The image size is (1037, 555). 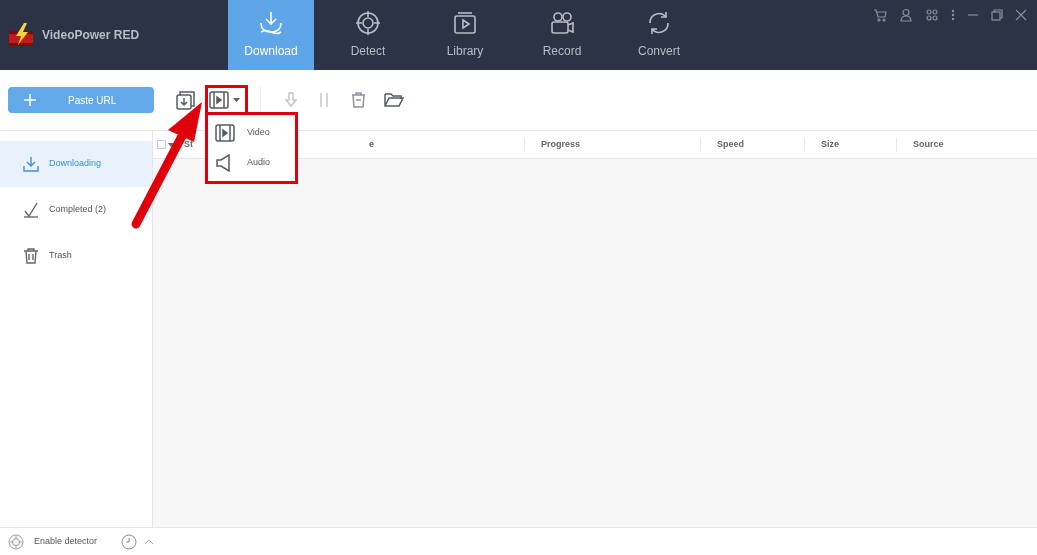 I want to click on app-title: VideoPower RED, so click(x=91, y=35).